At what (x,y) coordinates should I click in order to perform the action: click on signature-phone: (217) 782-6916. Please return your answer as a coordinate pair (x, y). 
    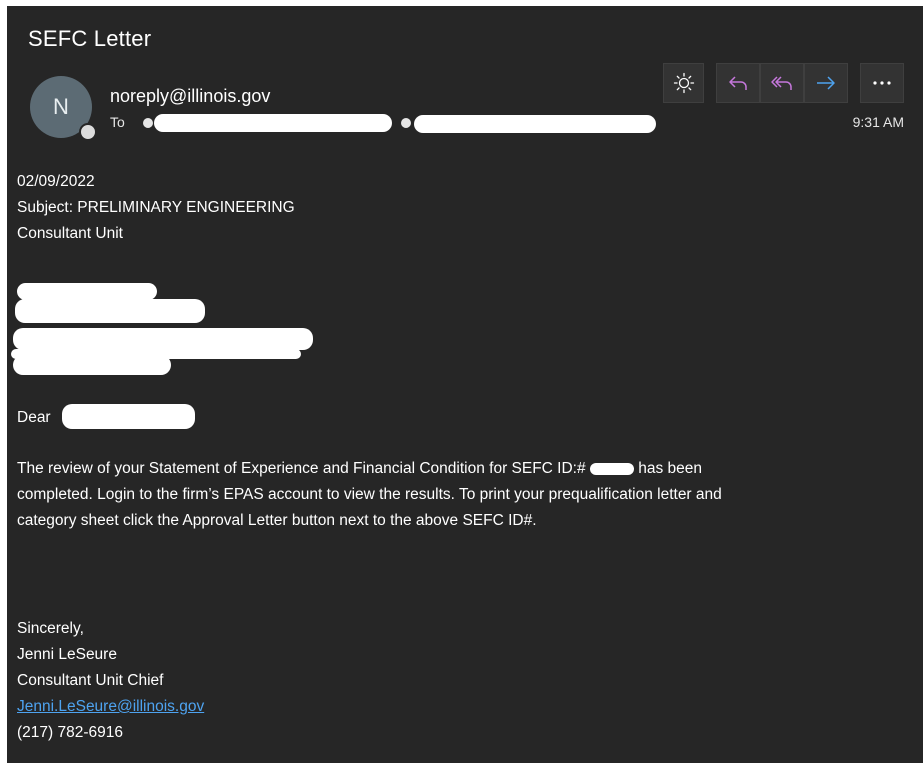
    Looking at the image, I should click on (70, 732).